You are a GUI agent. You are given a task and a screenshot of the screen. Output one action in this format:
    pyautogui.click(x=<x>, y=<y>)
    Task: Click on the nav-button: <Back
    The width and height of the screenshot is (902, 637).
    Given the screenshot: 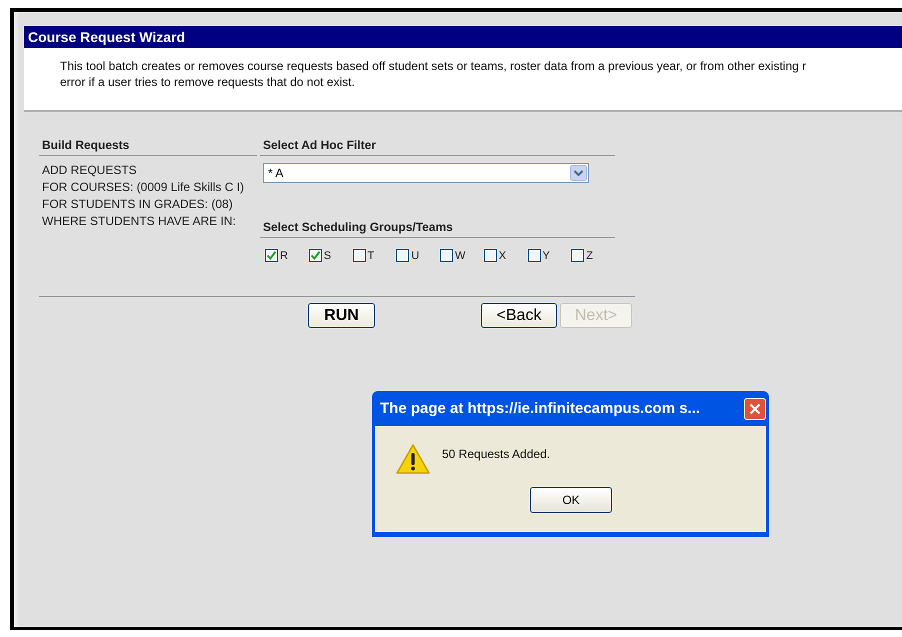 What is the action you would take?
    pyautogui.click(x=519, y=315)
    